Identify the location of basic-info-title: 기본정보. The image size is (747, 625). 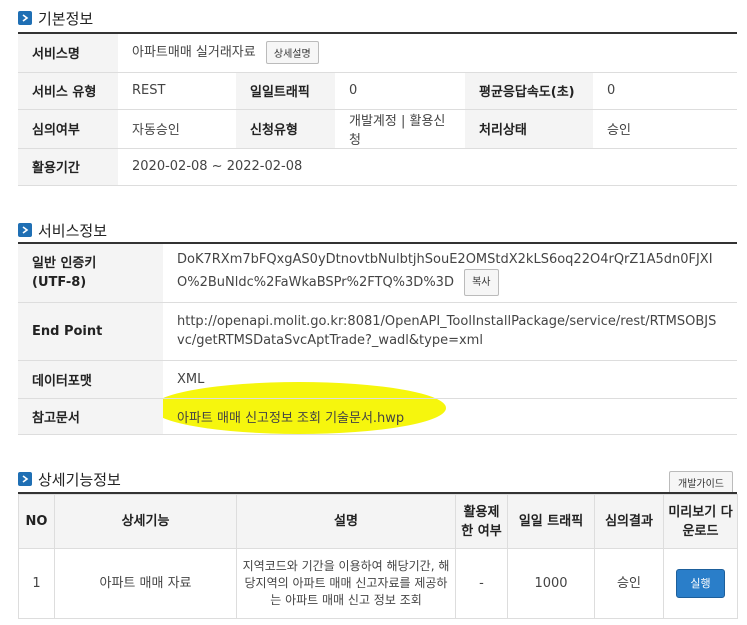
(66, 18).